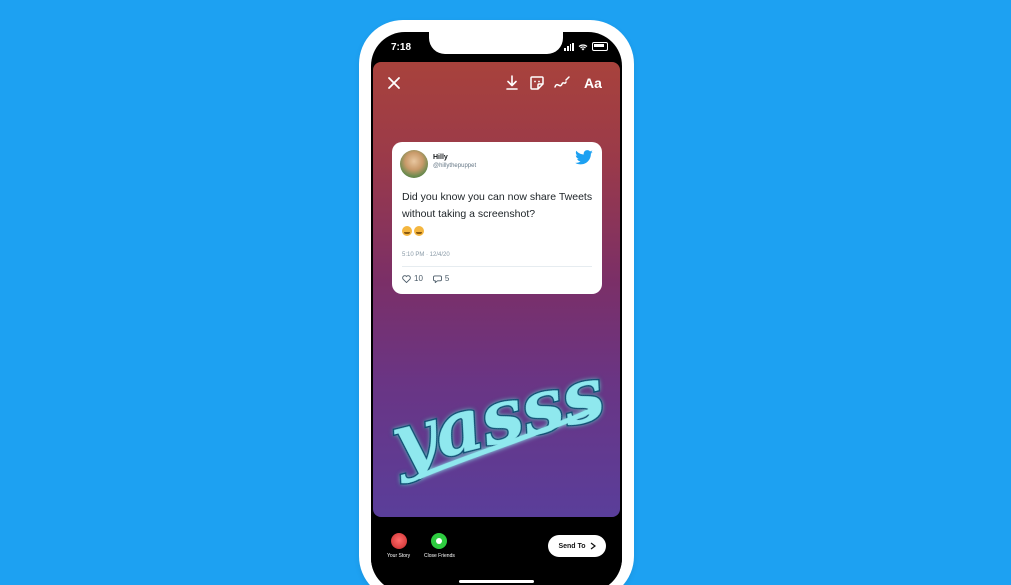 The width and height of the screenshot is (1011, 585). I want to click on close-friends-button: Close Friends, so click(439, 546).